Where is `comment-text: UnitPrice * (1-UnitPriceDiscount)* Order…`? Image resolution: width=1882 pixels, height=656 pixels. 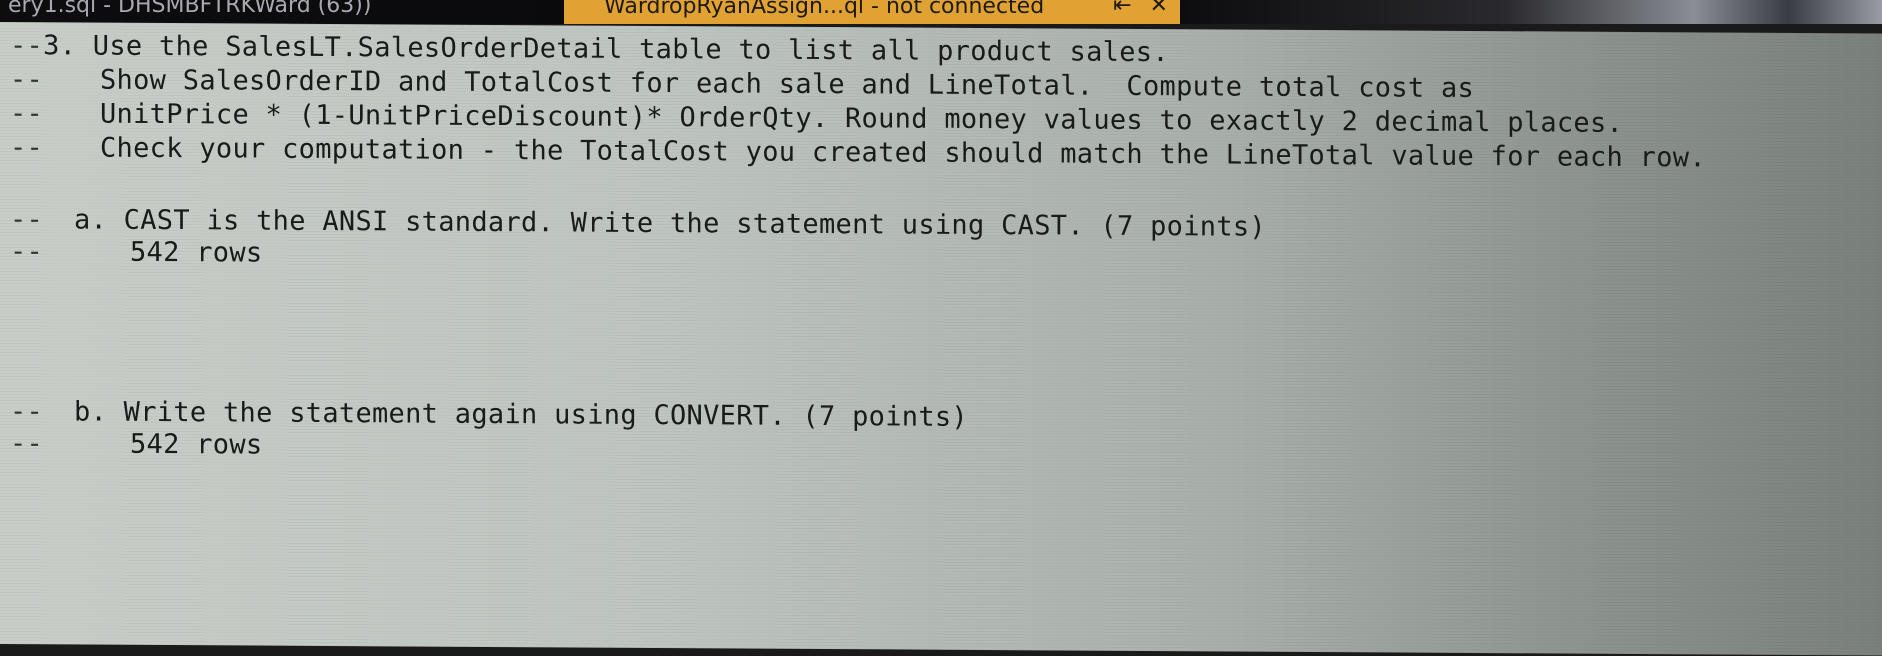 comment-text: UnitPrice * (1-UnitPriceDiscount)* Order… is located at coordinates (862, 118).